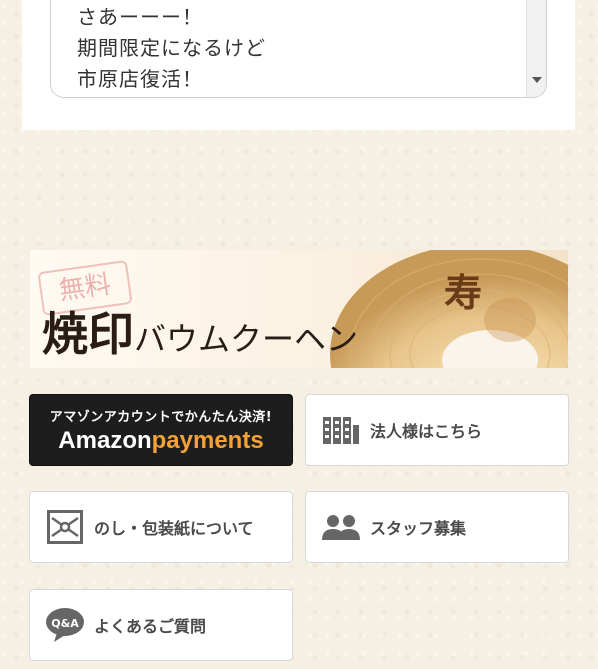 The width and height of the screenshot is (598, 669). I want to click on message-text: さあーーー！ 期間限定になるけど 市原店復活！, so click(171, 48).